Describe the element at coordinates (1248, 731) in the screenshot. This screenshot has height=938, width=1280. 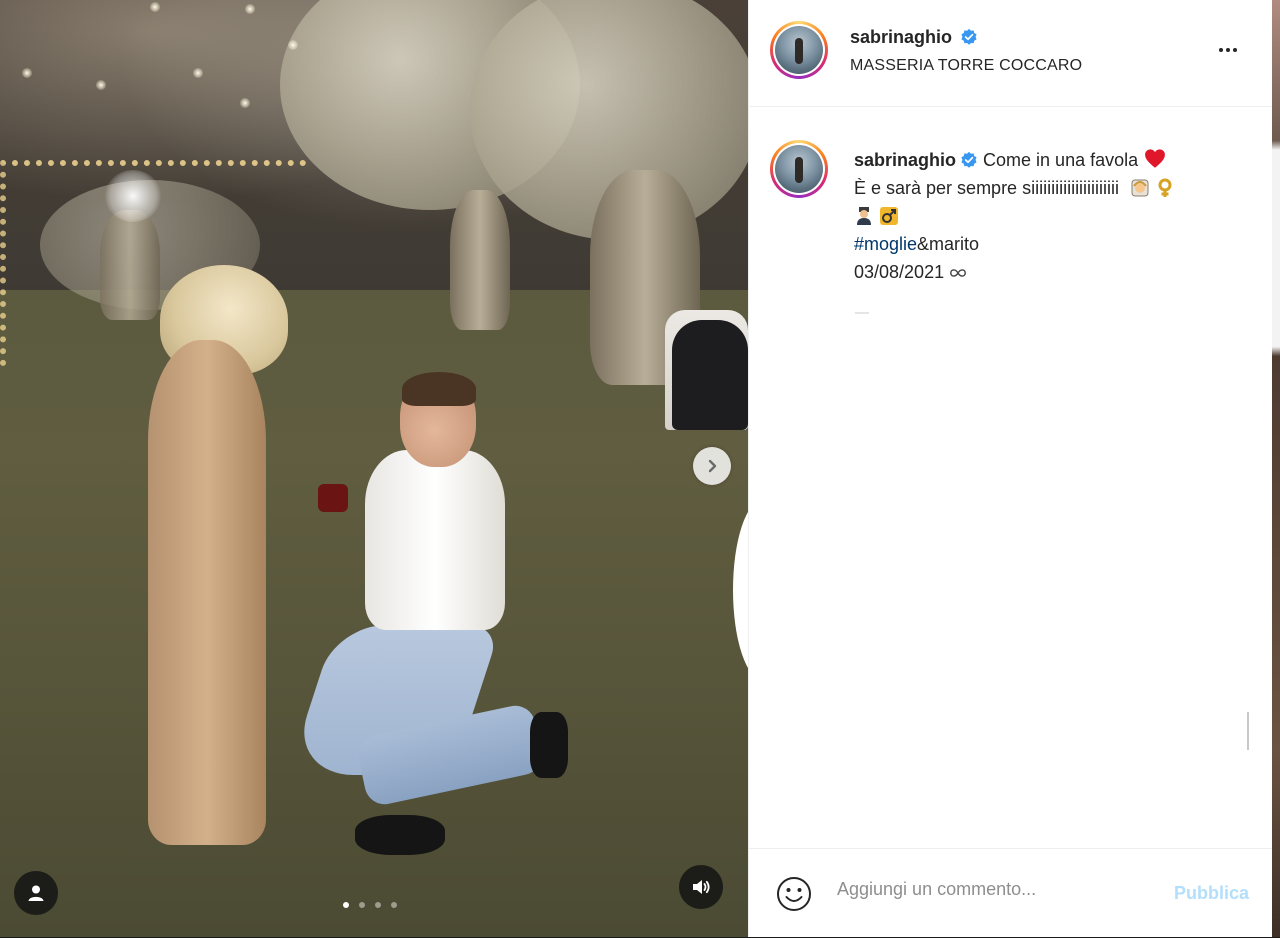
I see `scrollbar-fragment` at that location.